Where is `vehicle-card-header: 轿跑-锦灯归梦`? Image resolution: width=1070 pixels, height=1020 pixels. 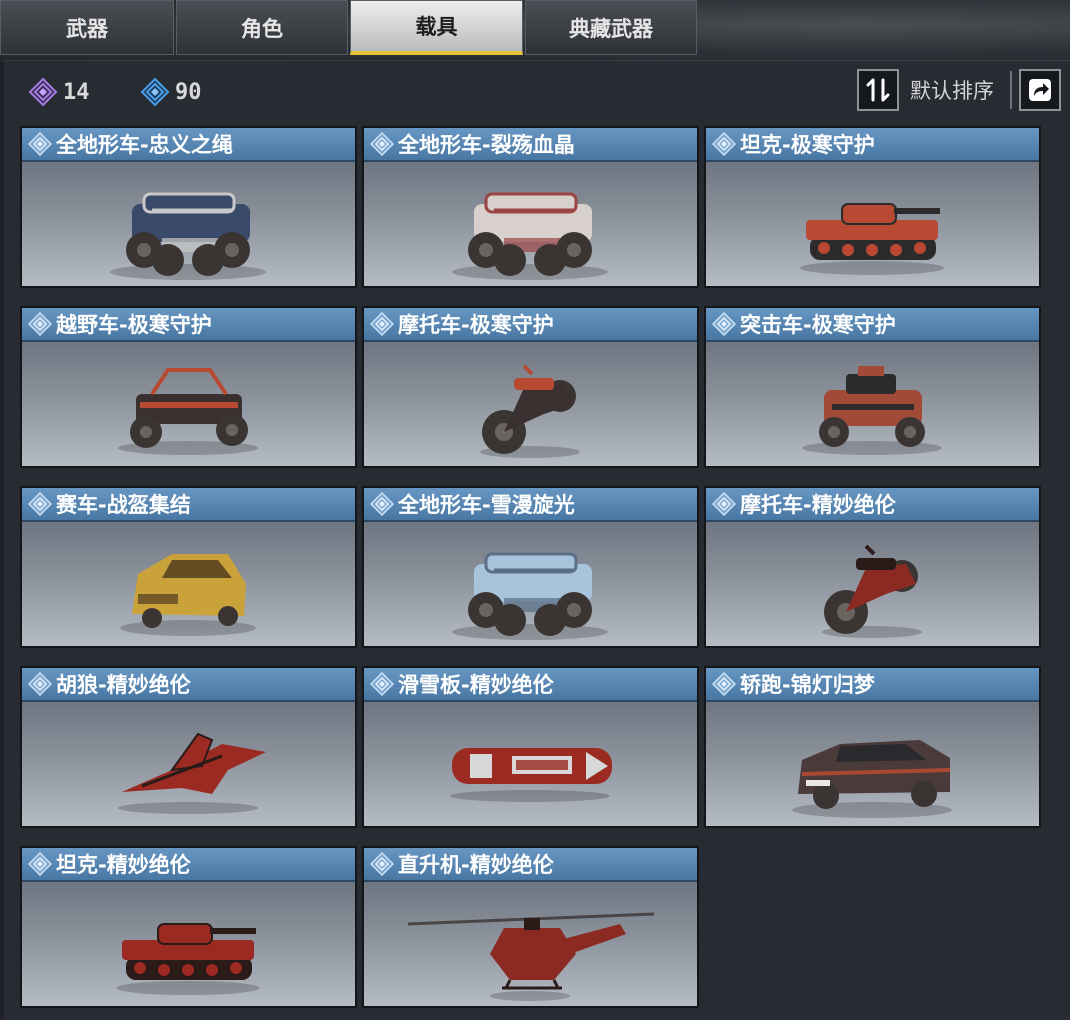 vehicle-card-header: 轿跑-锦灯归梦 is located at coordinates (872, 685).